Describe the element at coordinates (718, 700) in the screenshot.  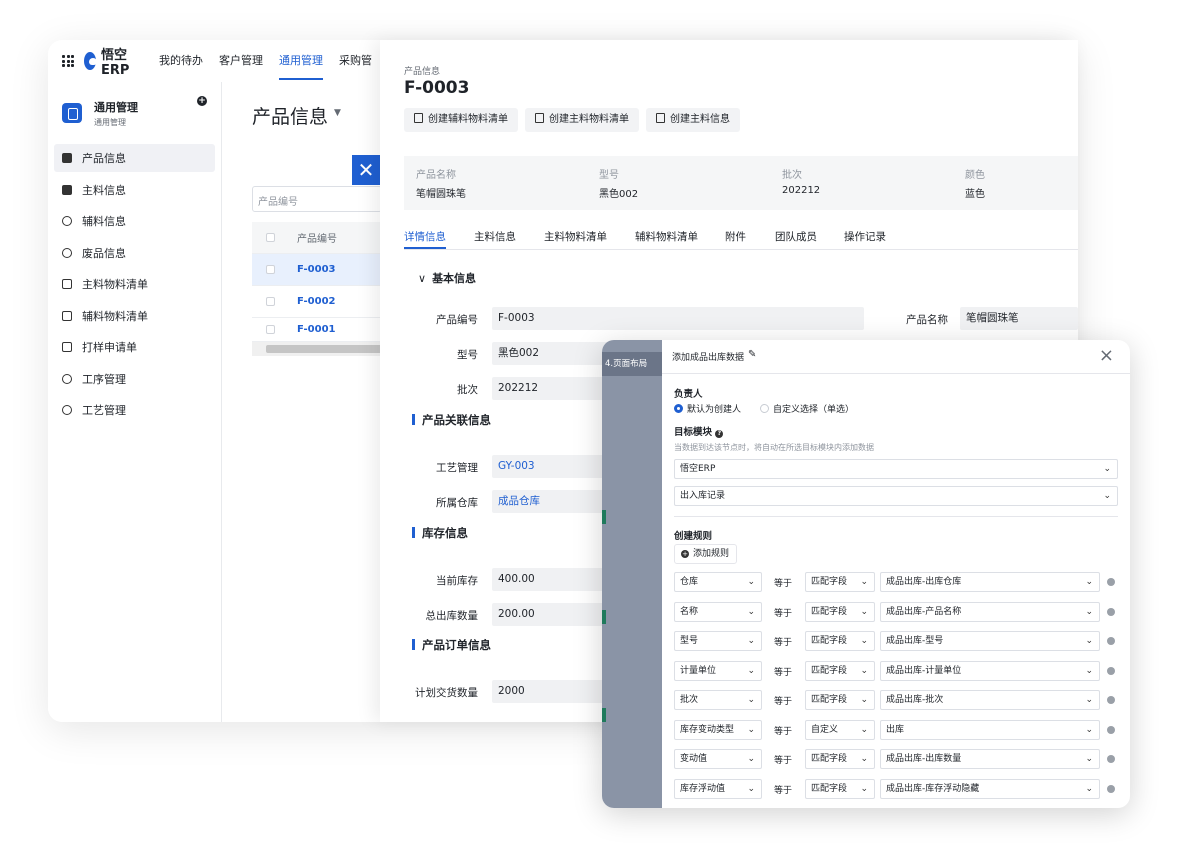
I see `rule-field-select: 批次 ⌄` at that location.